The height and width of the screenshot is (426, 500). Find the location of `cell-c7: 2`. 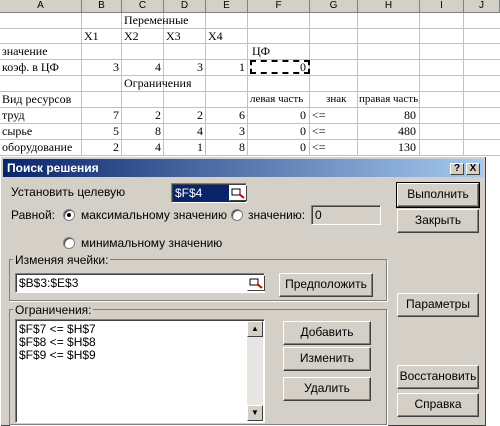

cell-c7: 2 is located at coordinates (141, 115).